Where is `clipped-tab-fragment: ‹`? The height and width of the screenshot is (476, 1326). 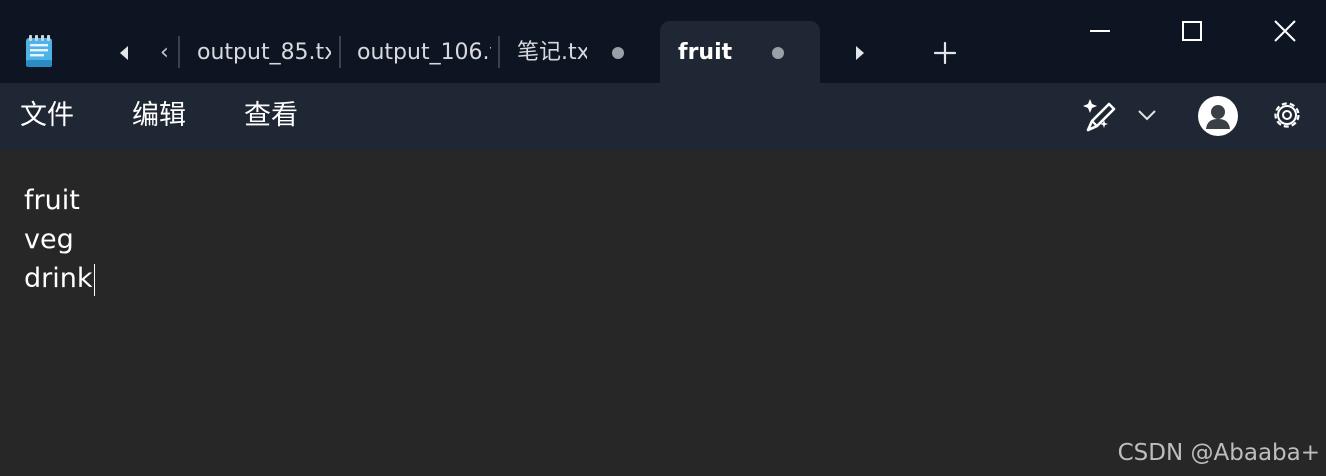 clipped-tab-fragment: ‹ is located at coordinates (164, 53).